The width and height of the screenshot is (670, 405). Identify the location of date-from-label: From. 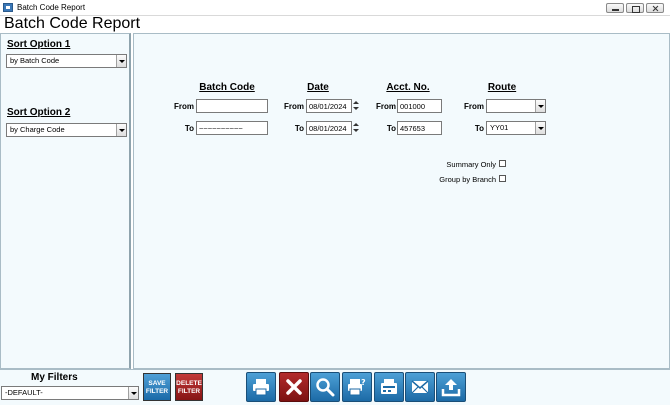
(294, 106).